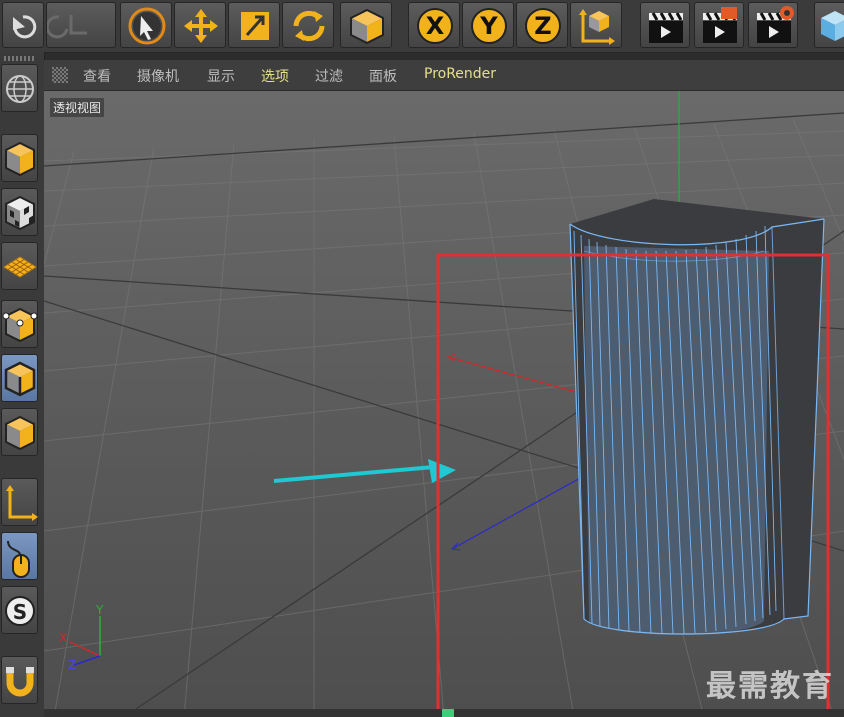 This screenshot has width=844, height=717. What do you see at coordinates (383, 76) in the screenshot?
I see `menu-panel: 面板` at bounding box center [383, 76].